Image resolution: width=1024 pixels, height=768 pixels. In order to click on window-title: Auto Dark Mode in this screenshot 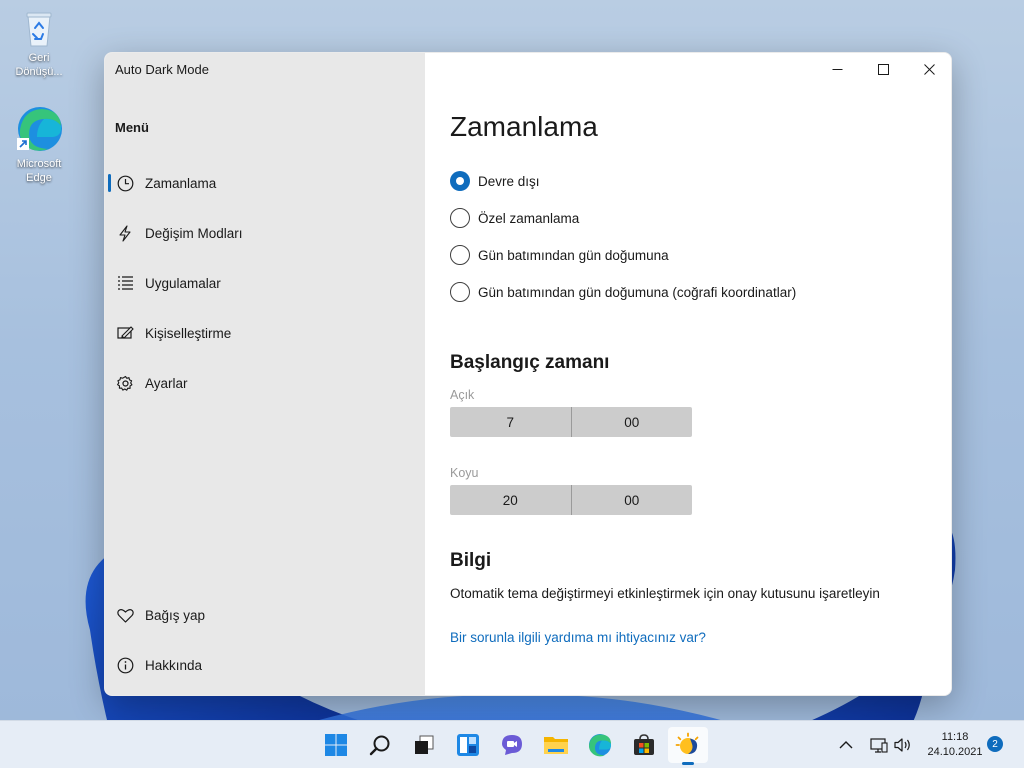, I will do `click(162, 69)`.